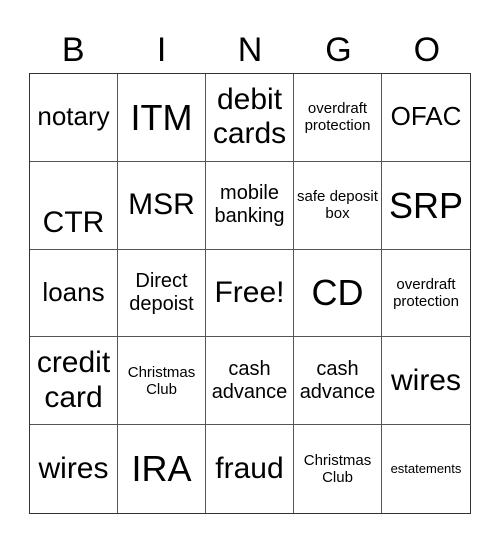 The height and width of the screenshot is (544, 500). I want to click on bingo-cell: SRP, so click(426, 206).